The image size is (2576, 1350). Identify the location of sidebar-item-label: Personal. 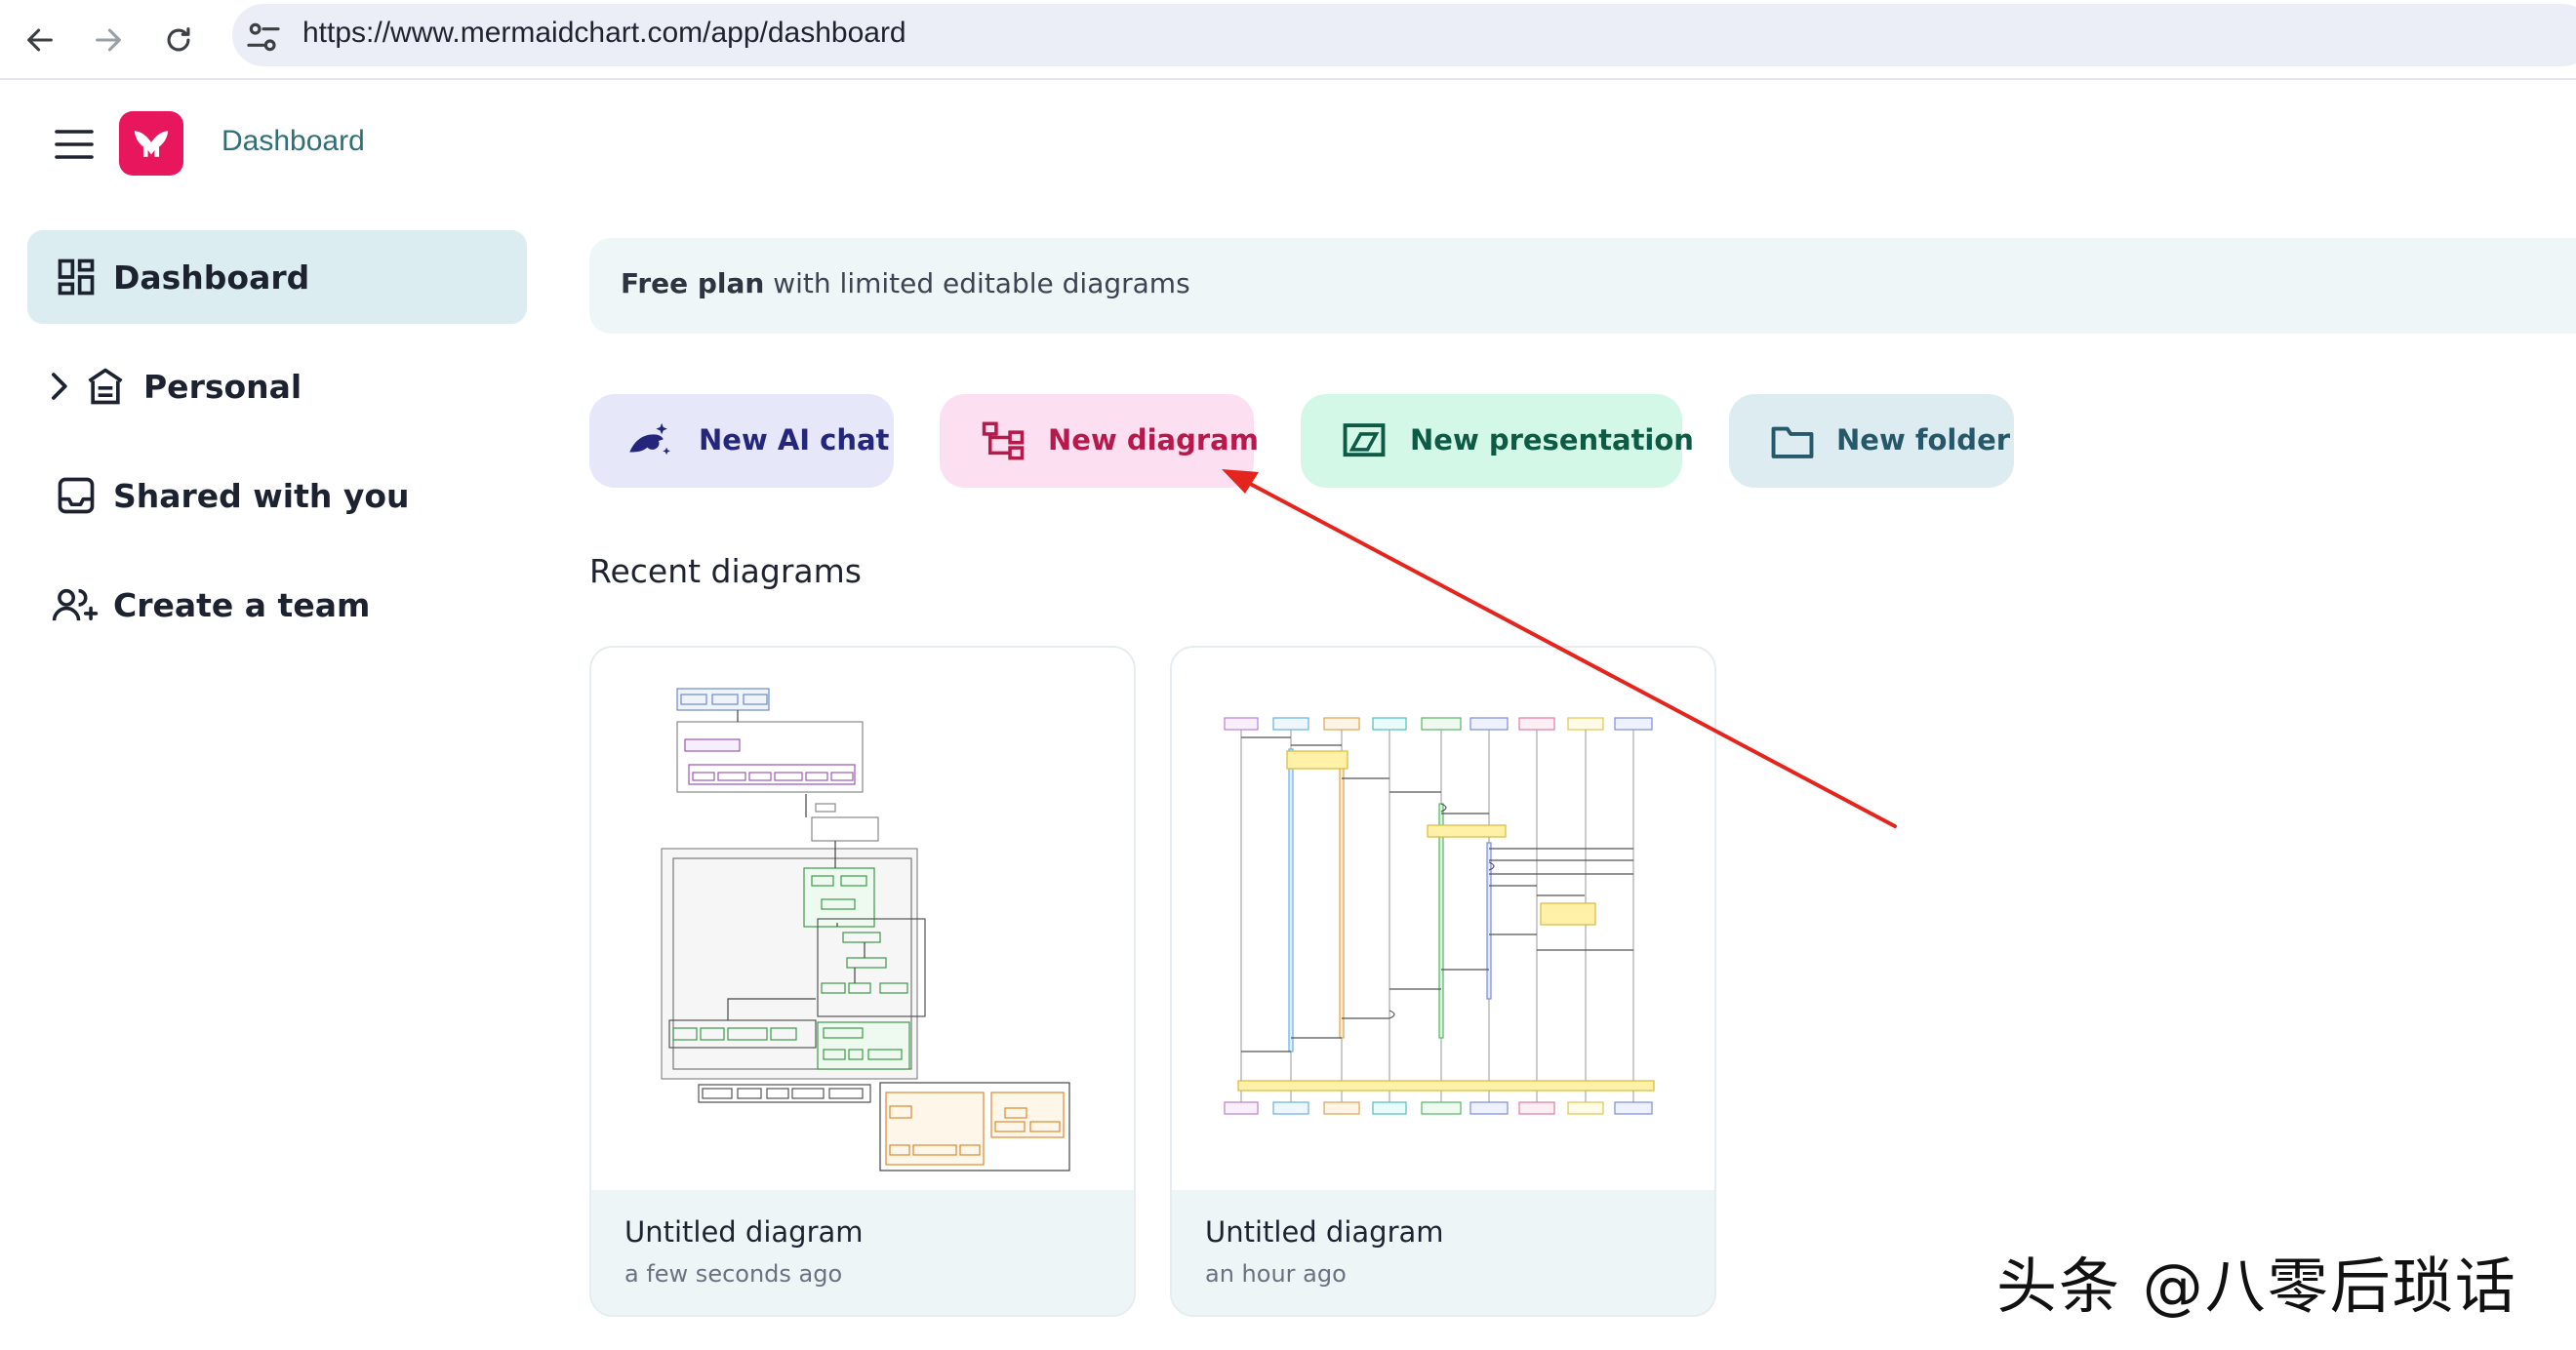
(222, 387).